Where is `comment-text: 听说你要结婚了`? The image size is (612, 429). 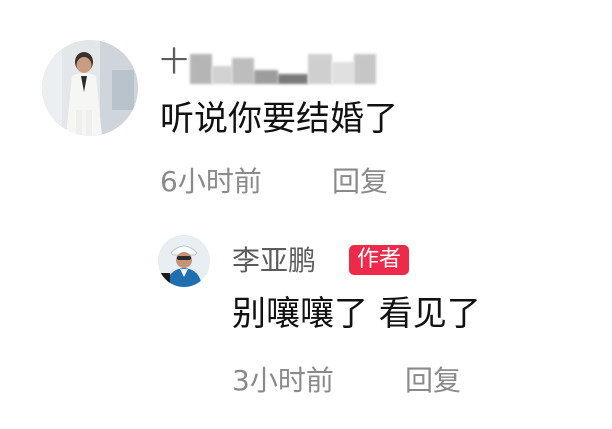
comment-text: 听说你要结婚了 is located at coordinates (279, 119).